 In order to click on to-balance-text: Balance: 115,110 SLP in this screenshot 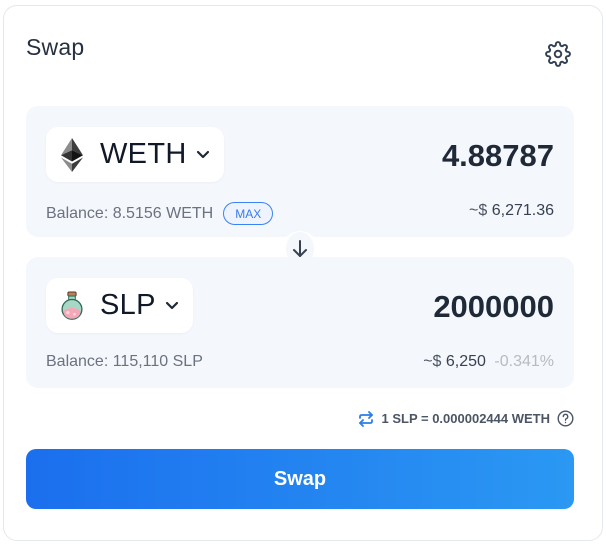, I will do `click(124, 361)`.